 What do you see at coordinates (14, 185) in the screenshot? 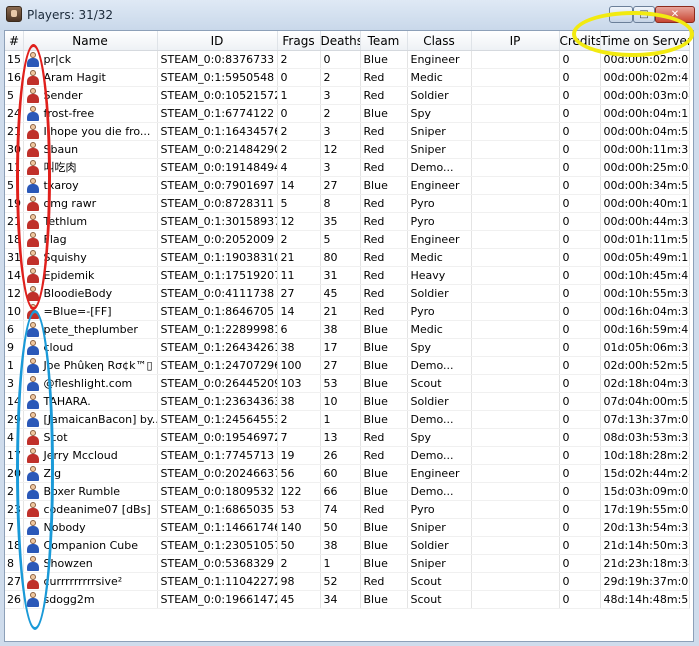
I see `cell-num: 5` at bounding box center [14, 185].